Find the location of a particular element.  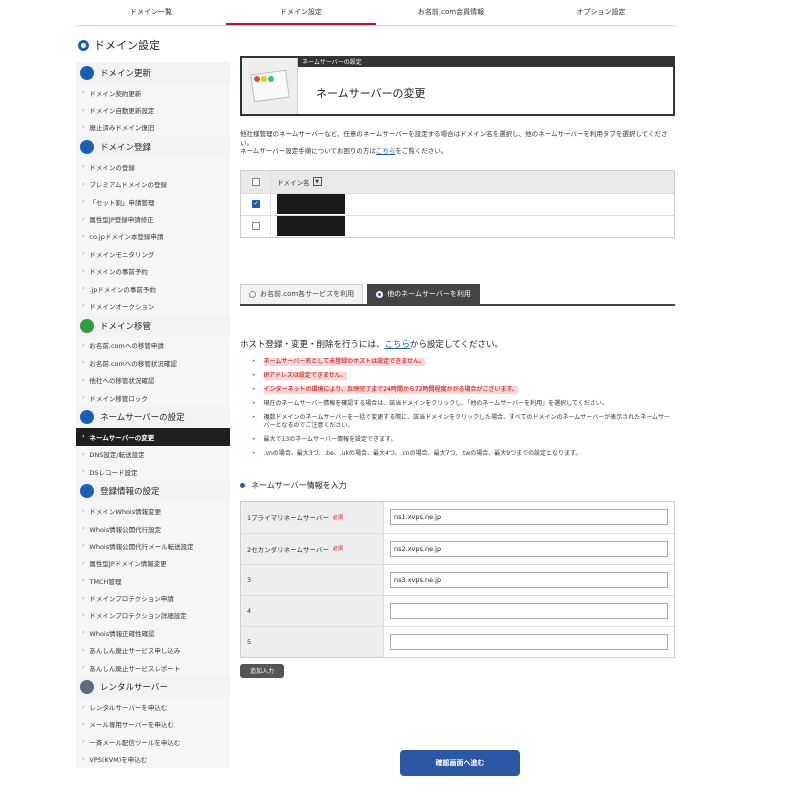

nameserver-row: 2セカンダリネームサーバー 必須 is located at coordinates (457, 548).